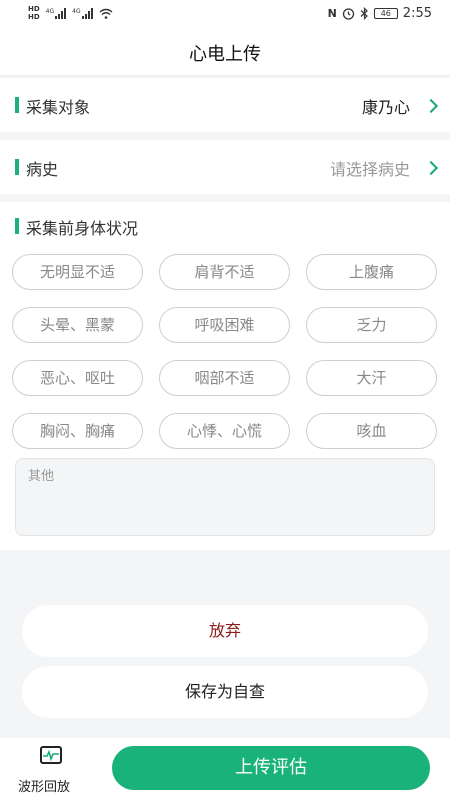 This screenshot has width=450, height=800. Describe the element at coordinates (225, 105) in the screenshot. I see `subject-row: 采集对象 康乃心` at that location.